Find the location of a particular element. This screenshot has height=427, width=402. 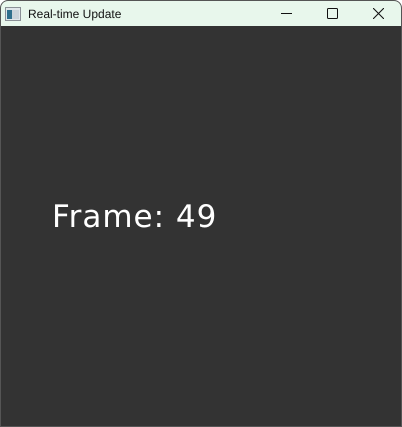

app-icon is located at coordinates (13, 13).